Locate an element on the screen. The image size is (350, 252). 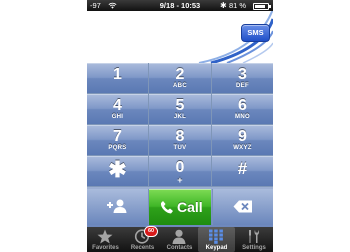
tab-settings: Settings is located at coordinates (254, 239).